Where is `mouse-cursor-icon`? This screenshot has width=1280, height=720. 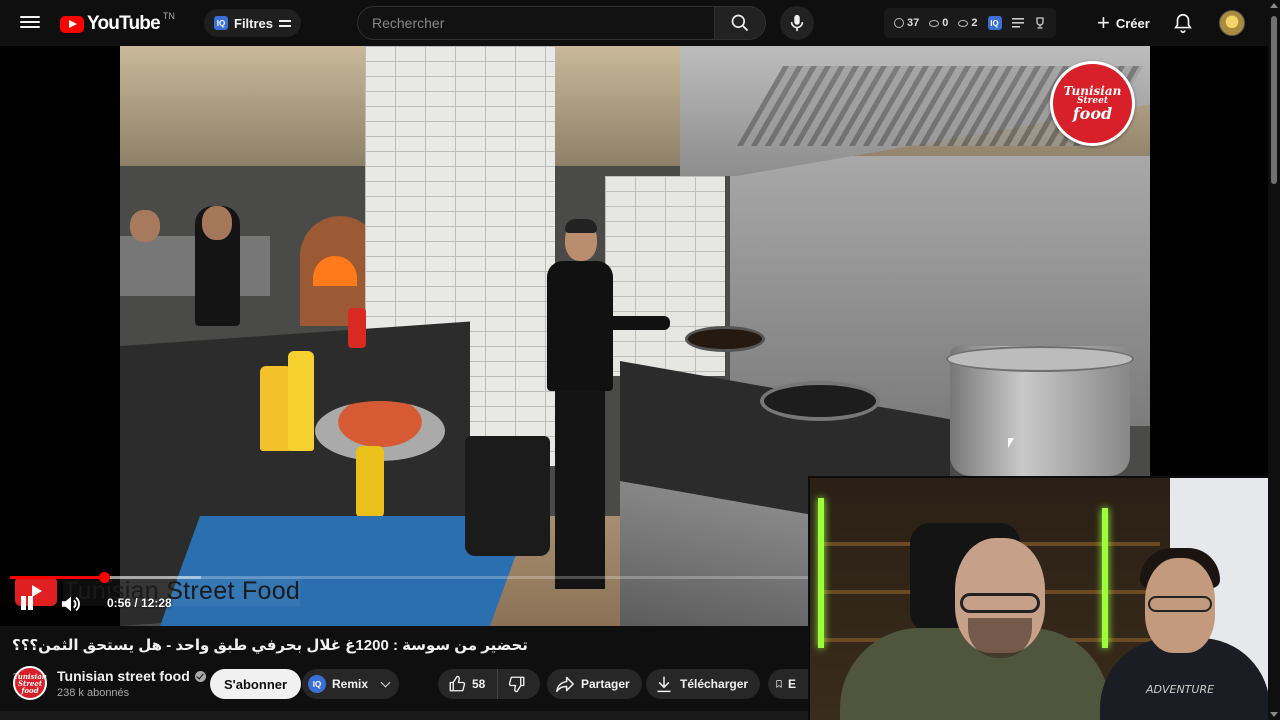 mouse-cursor-icon is located at coordinates (1011, 443).